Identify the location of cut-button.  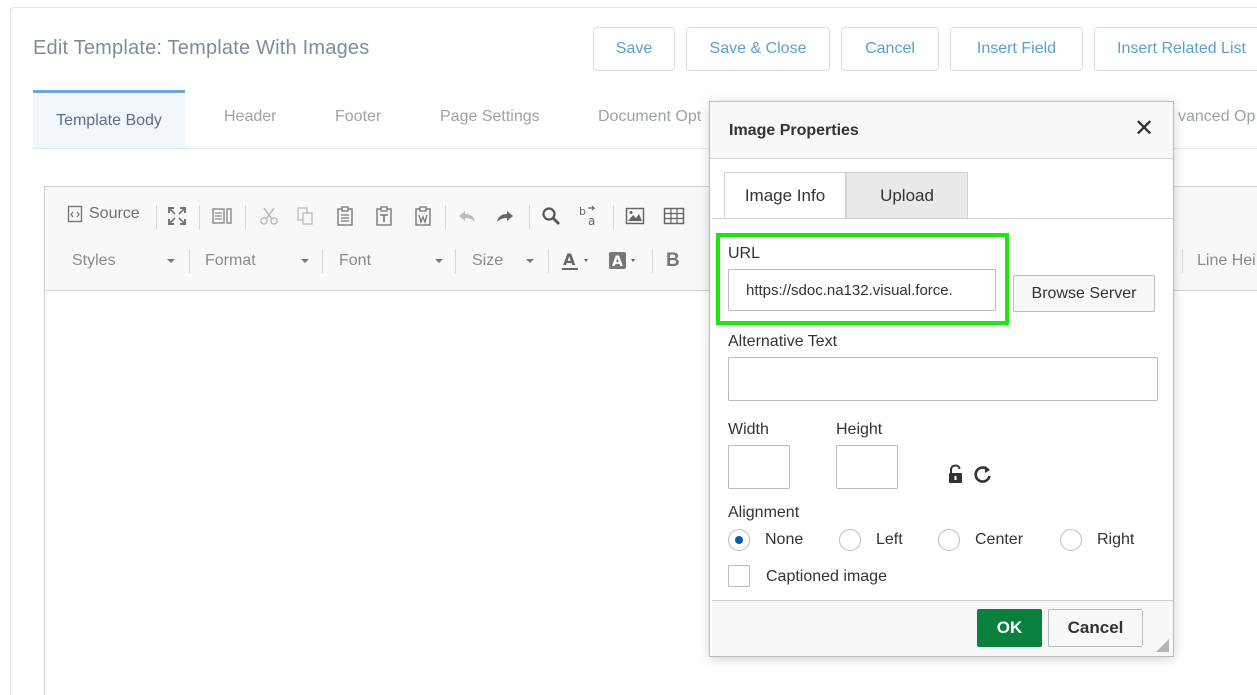
(269, 216).